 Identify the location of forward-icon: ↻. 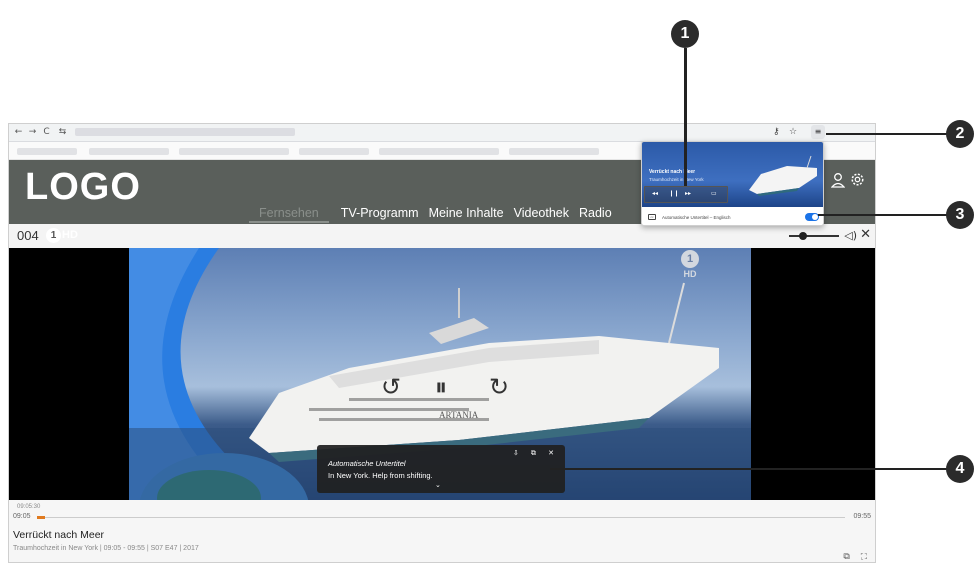
(499, 387).